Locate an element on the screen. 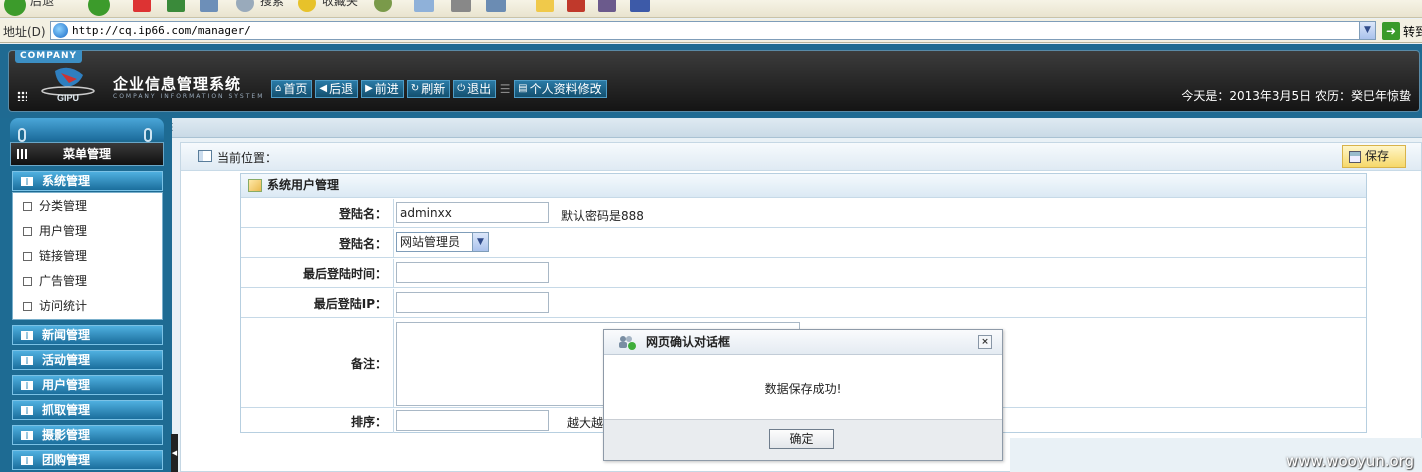  last-login-time-label: 最后登陆时间： is located at coordinates (317, 273).